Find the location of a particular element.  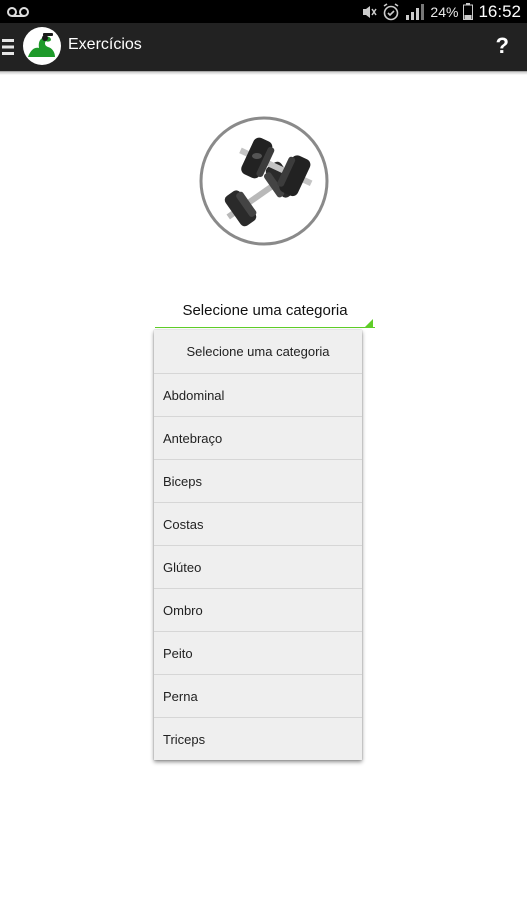

dumbbells-icon is located at coordinates (264, 181).